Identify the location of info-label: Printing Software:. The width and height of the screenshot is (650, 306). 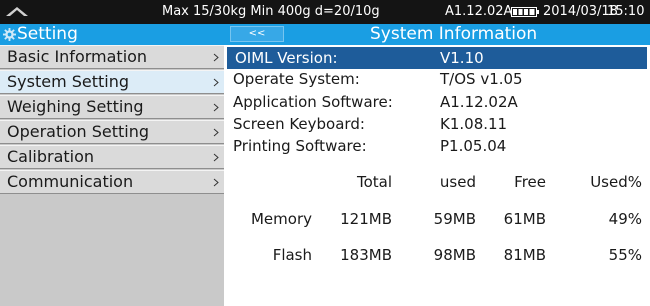
(300, 146).